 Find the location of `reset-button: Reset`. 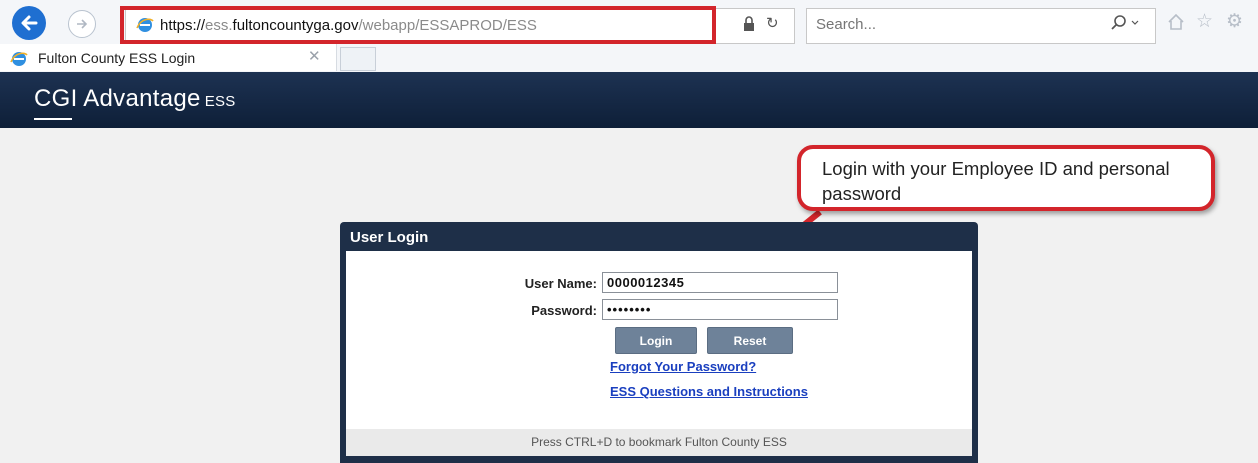

reset-button: Reset is located at coordinates (750, 340).